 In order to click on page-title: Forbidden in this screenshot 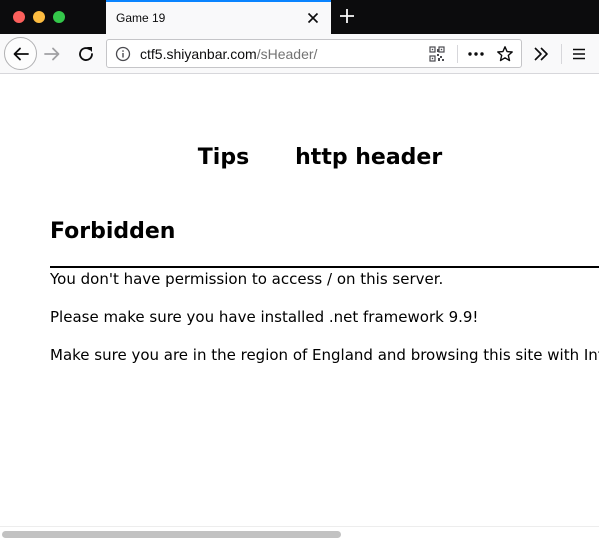, I will do `click(113, 231)`.